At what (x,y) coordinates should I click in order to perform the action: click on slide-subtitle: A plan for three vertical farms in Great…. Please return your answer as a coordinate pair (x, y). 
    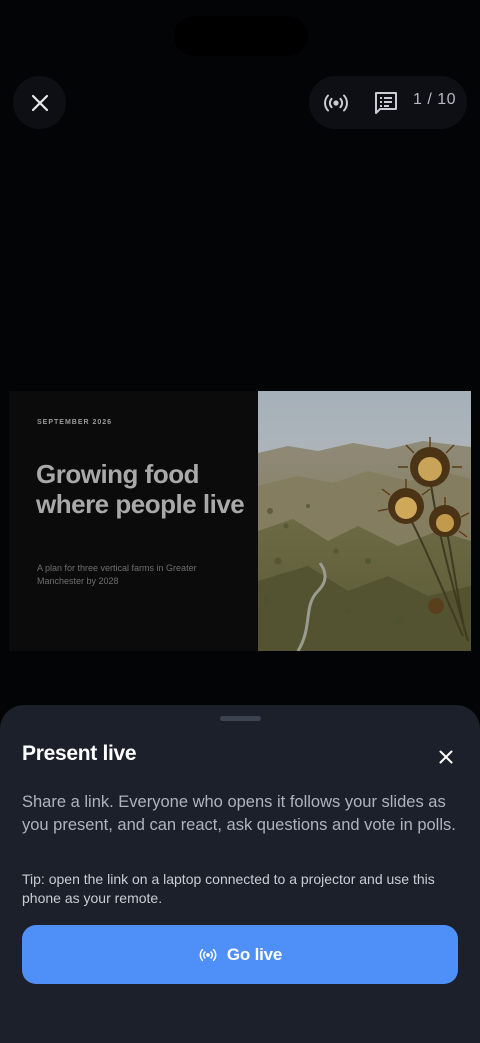
    Looking at the image, I should click on (117, 574).